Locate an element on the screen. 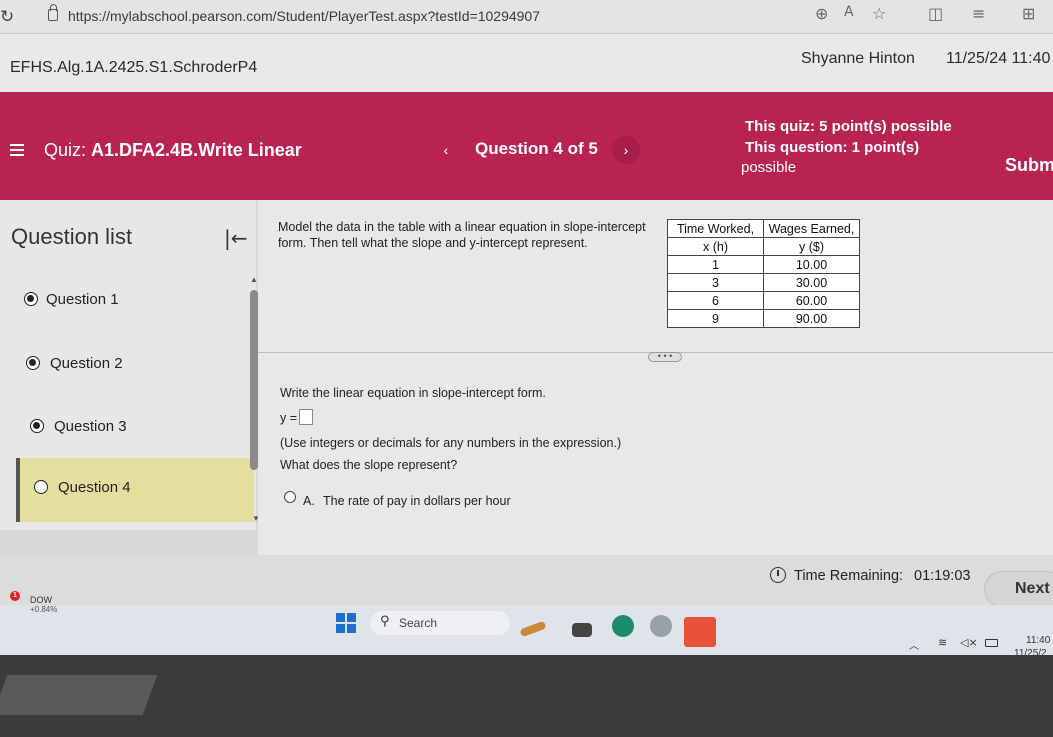 The width and height of the screenshot is (1053, 737). question-list-title: Question list is located at coordinates (72, 236).